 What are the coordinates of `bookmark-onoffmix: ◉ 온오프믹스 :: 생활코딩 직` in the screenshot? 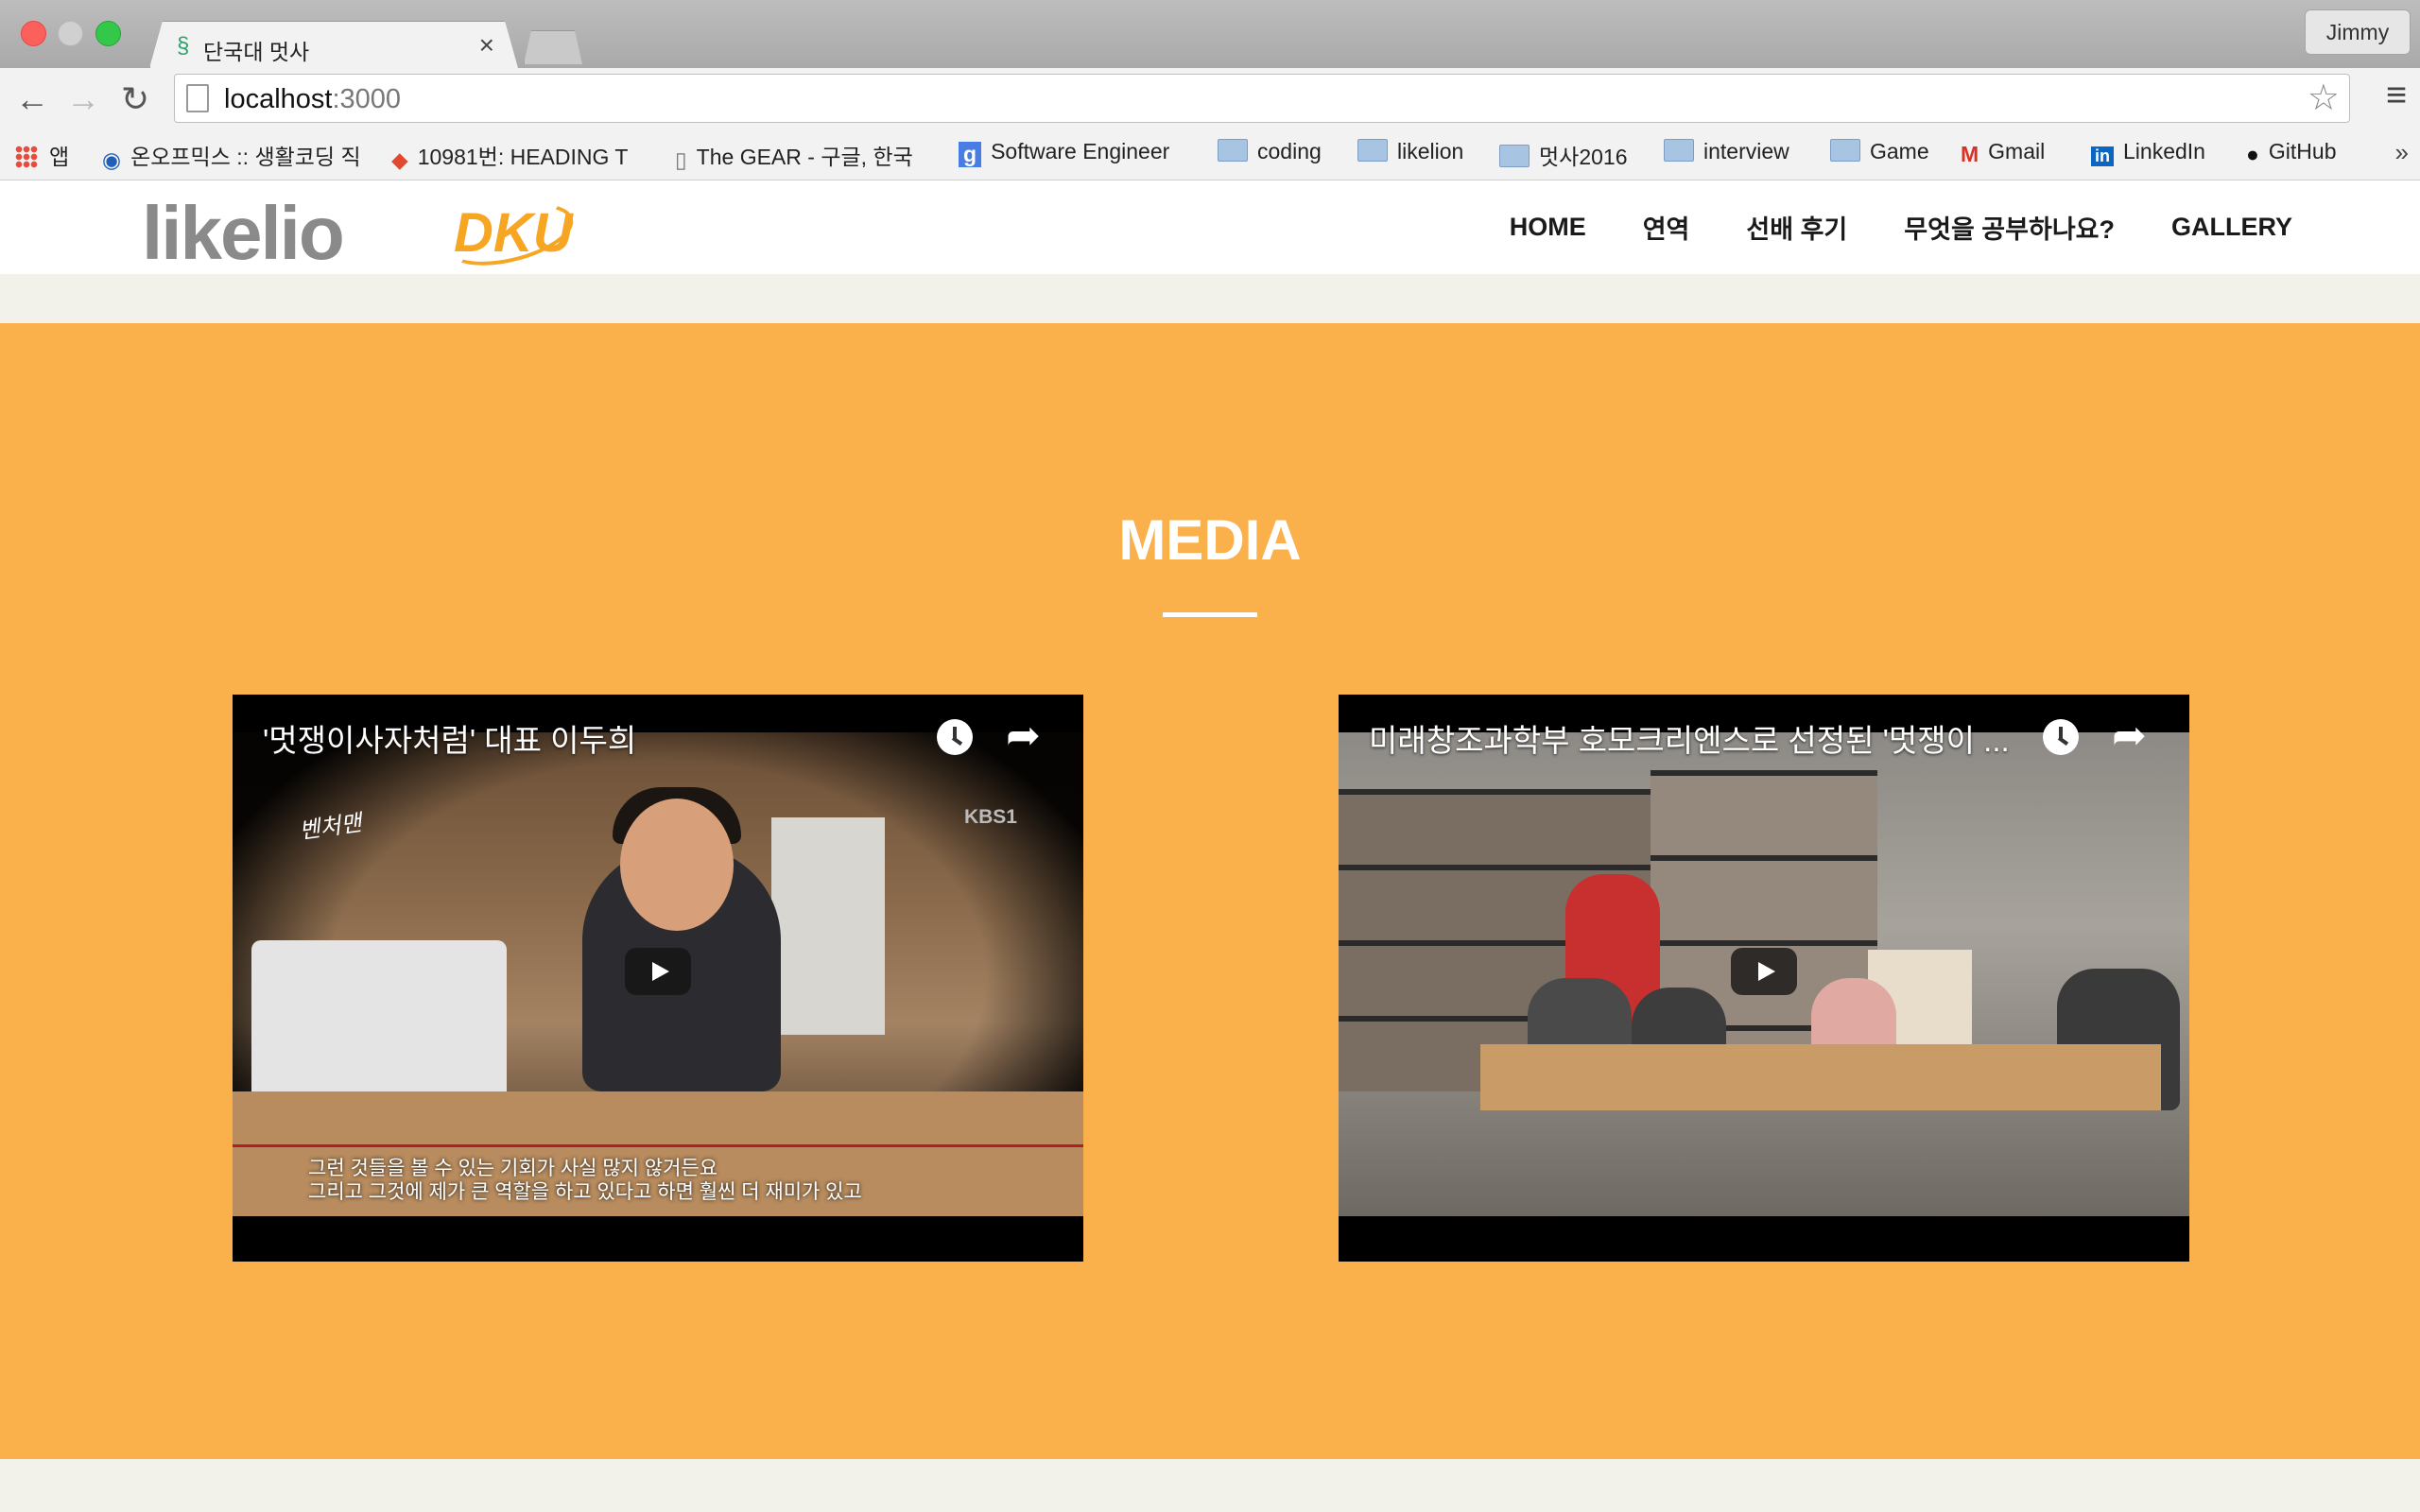 It's located at (231, 156).